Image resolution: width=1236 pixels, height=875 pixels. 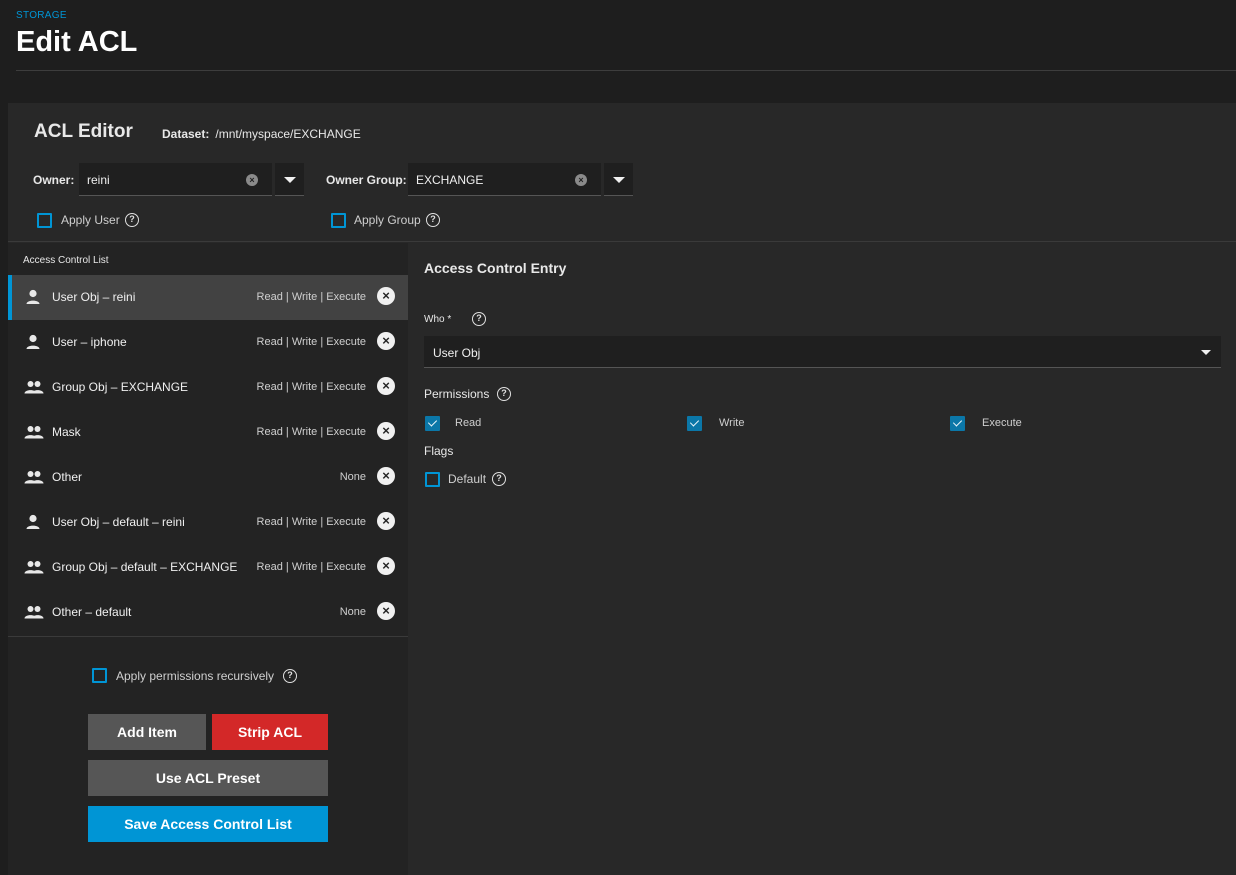 I want to click on permissions-help-icon: ?, so click(x=504, y=394).